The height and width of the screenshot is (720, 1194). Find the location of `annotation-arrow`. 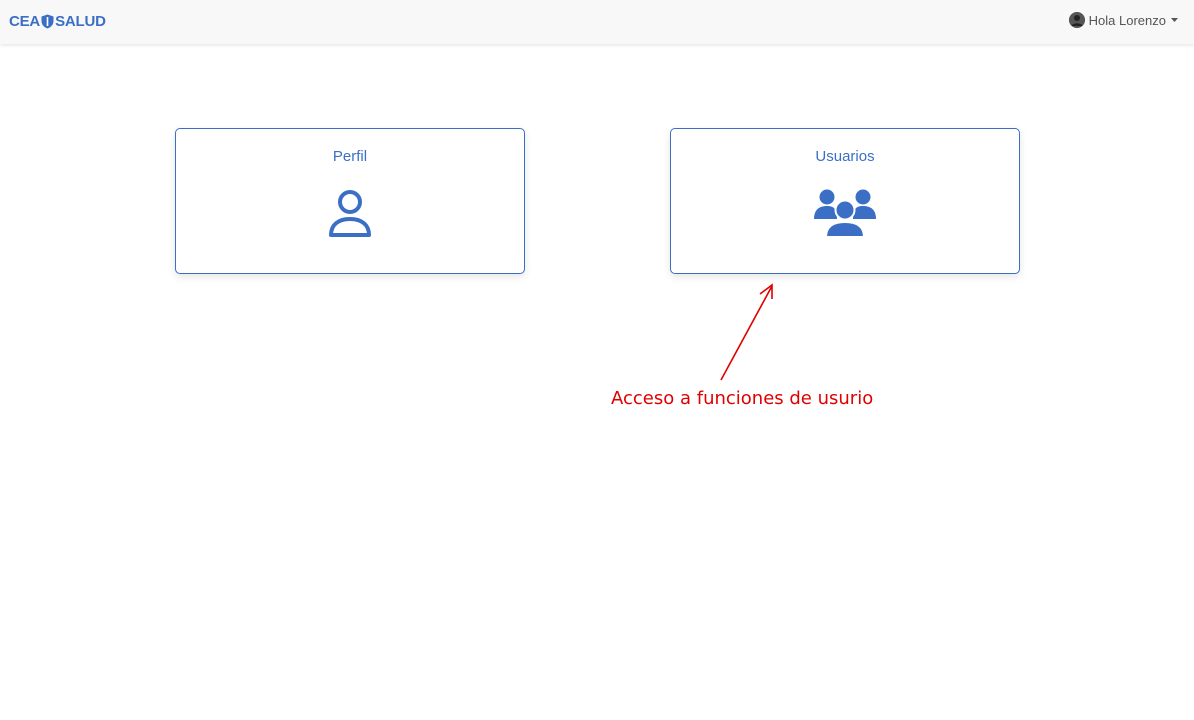

annotation-arrow is located at coordinates (746, 332).